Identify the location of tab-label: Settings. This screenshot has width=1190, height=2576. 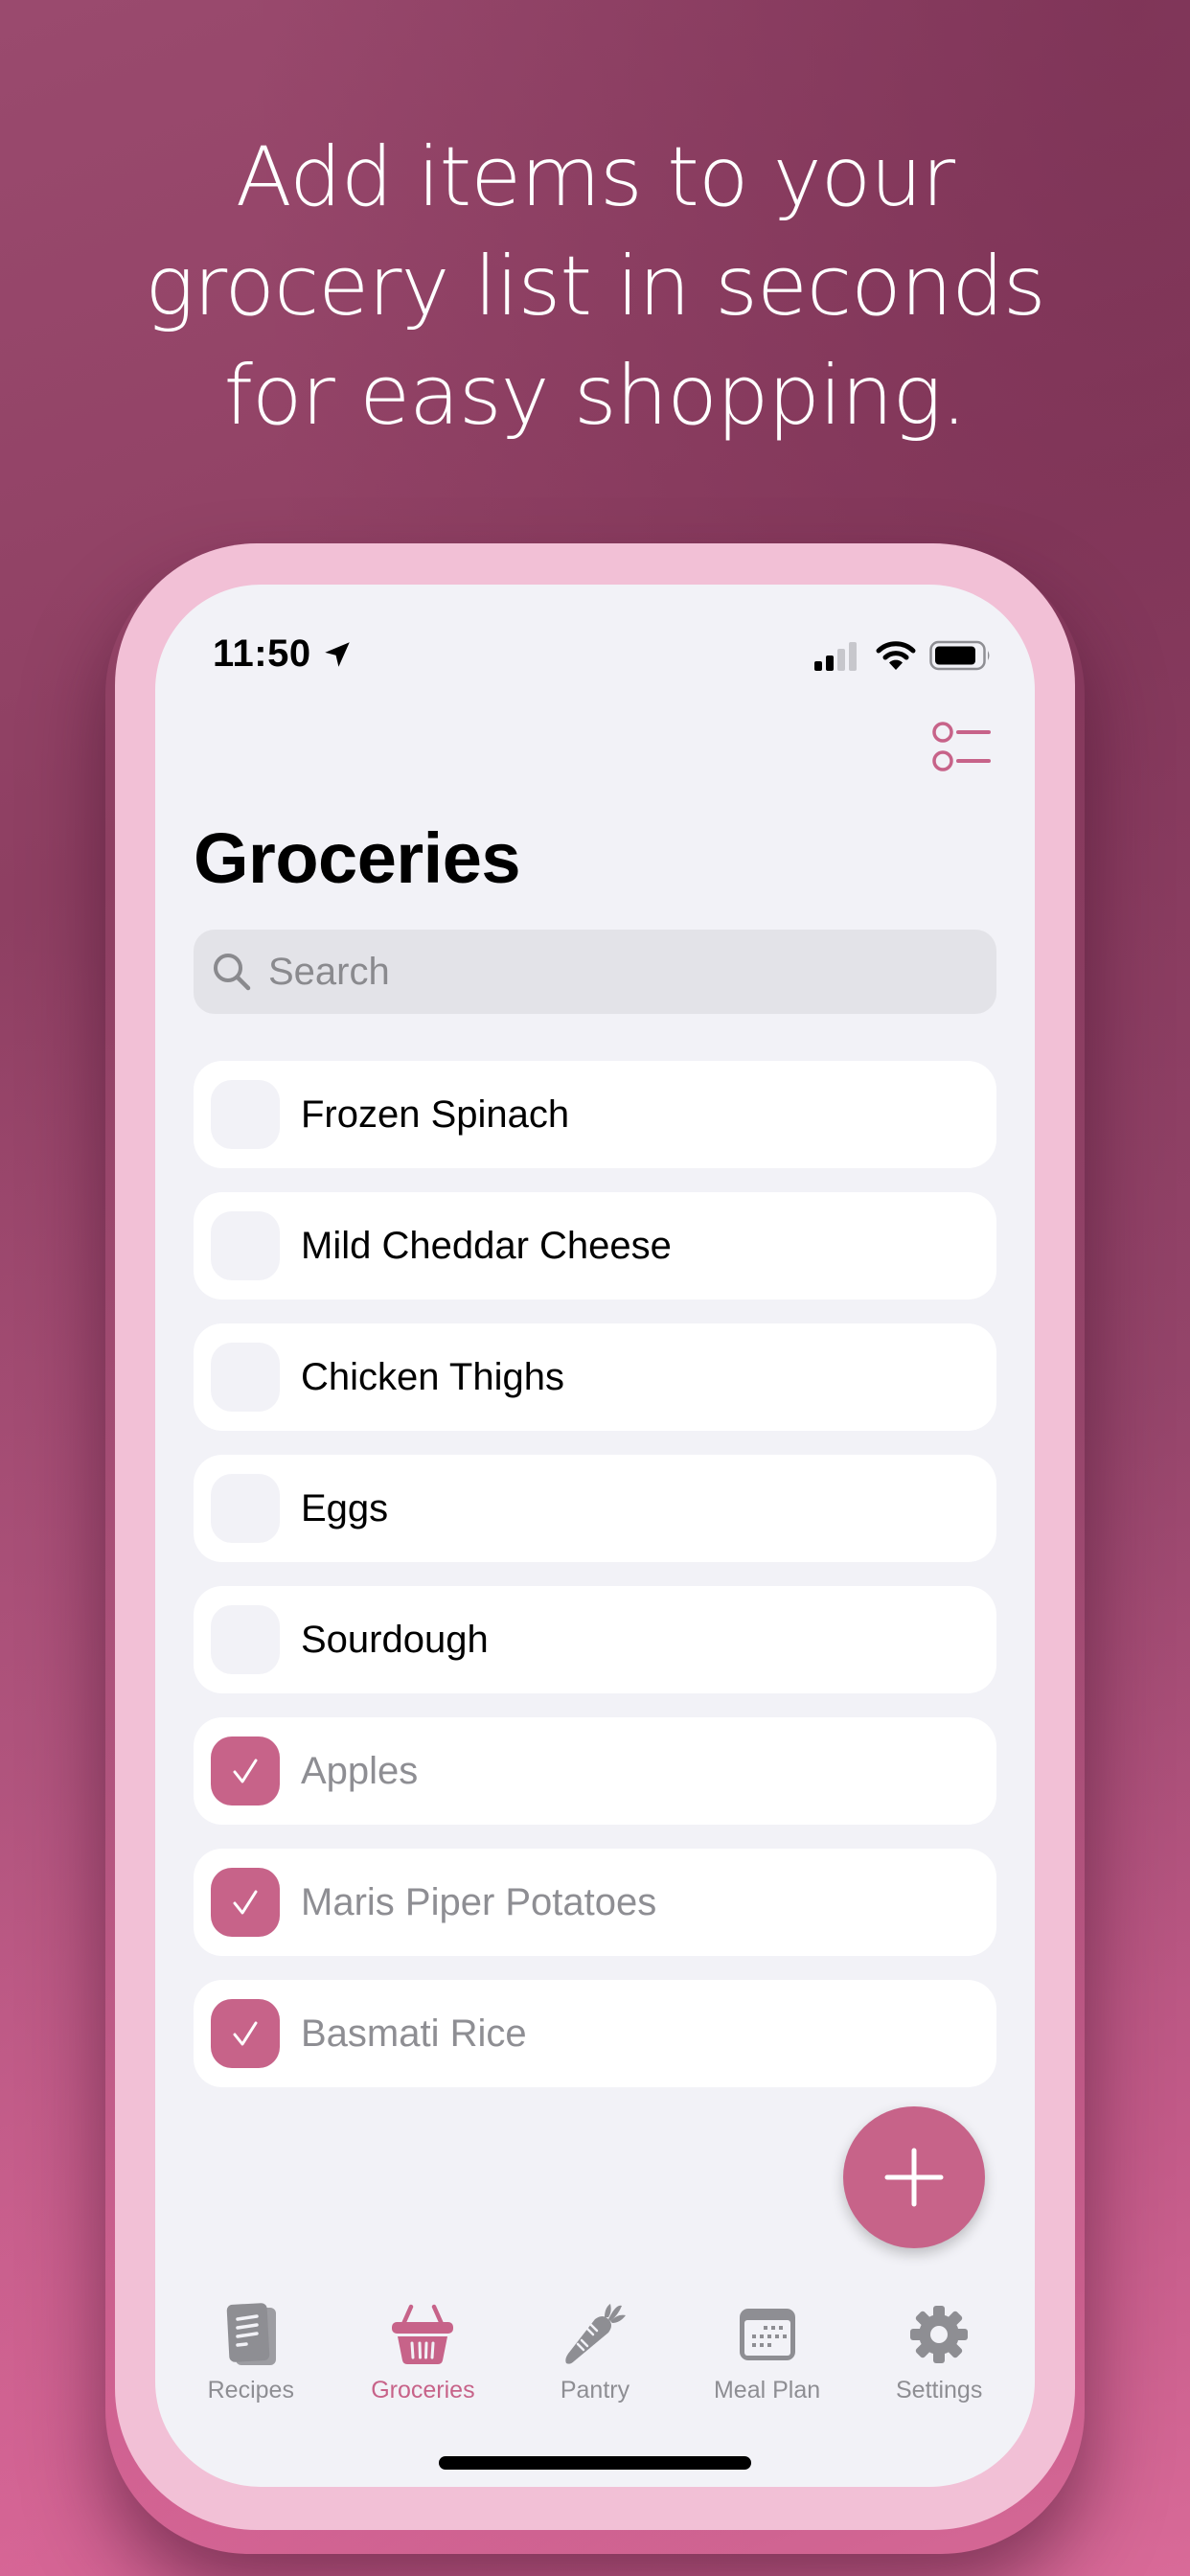
(940, 2390).